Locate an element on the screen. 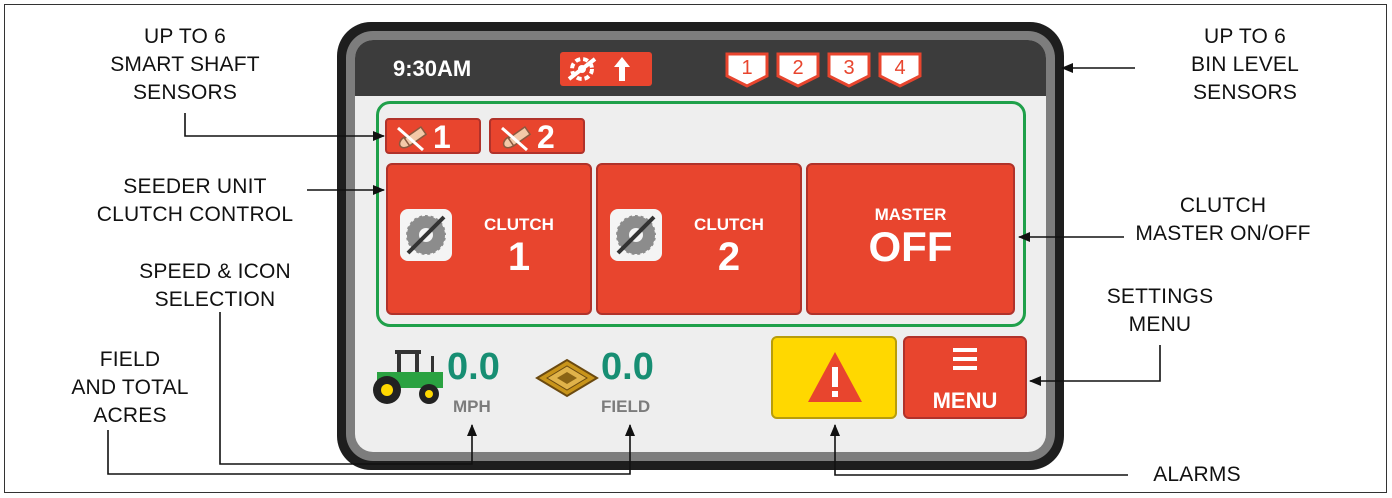 The width and height of the screenshot is (1392, 498). leader-smart-shaft is located at coordinates (284, 127).